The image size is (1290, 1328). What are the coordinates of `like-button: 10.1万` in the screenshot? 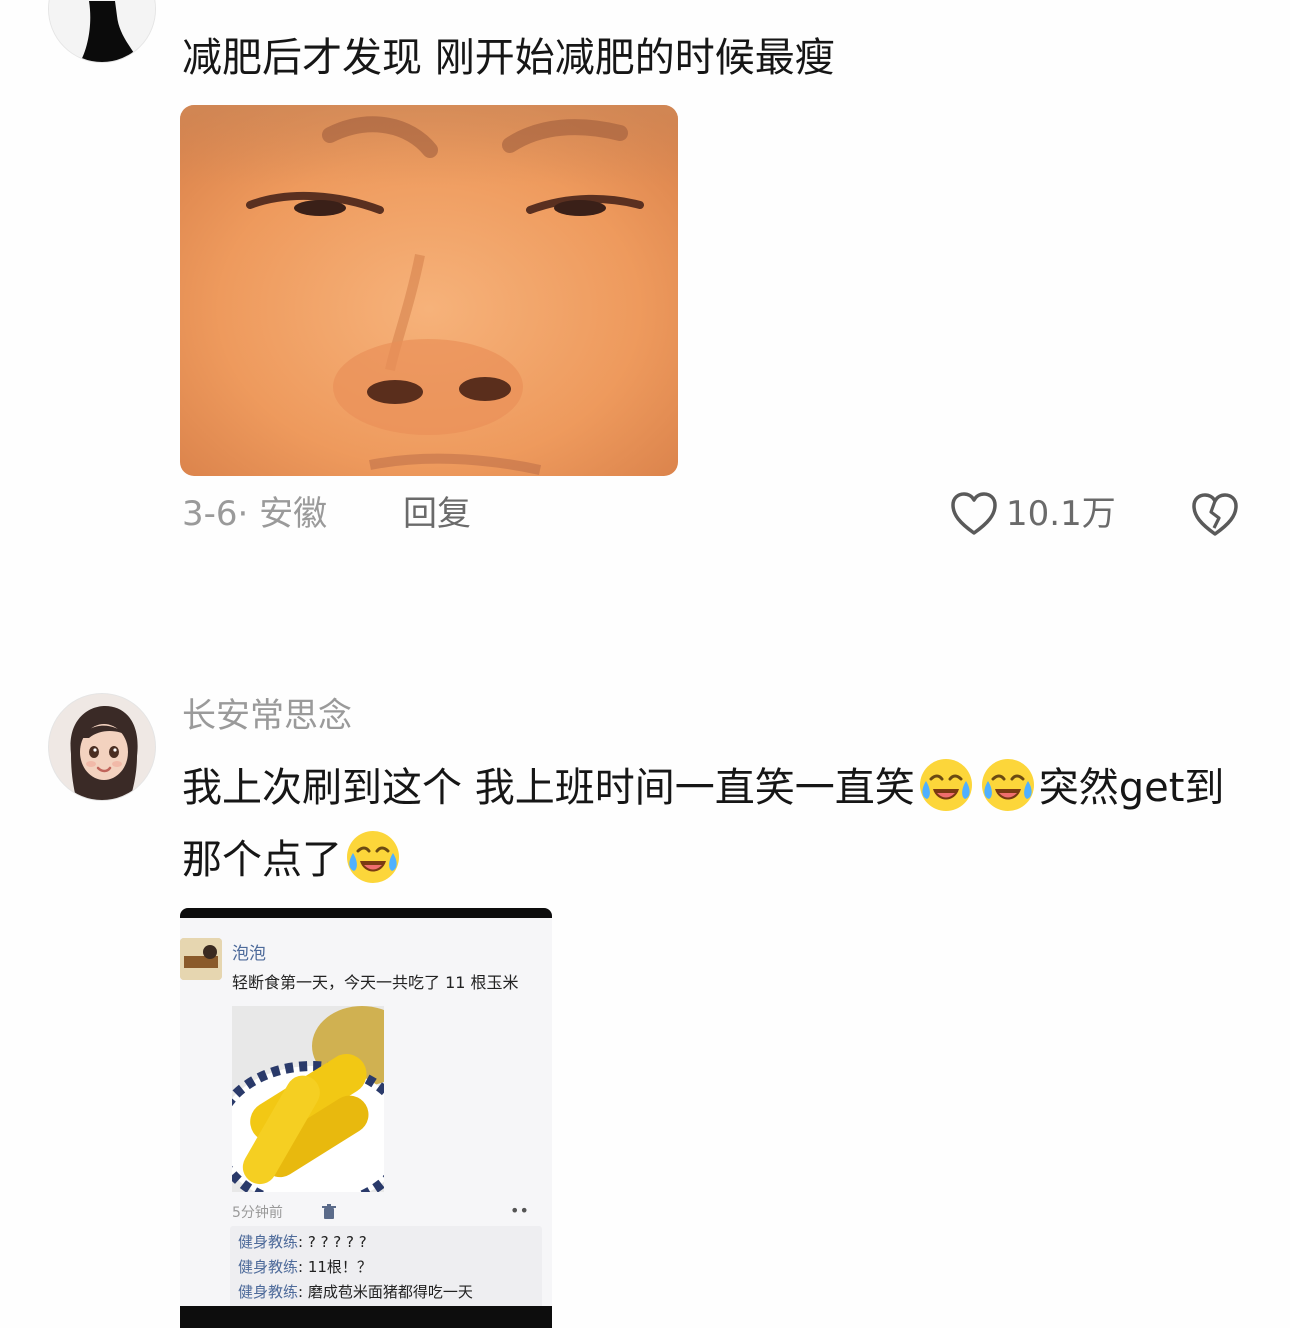 It's located at (1033, 514).